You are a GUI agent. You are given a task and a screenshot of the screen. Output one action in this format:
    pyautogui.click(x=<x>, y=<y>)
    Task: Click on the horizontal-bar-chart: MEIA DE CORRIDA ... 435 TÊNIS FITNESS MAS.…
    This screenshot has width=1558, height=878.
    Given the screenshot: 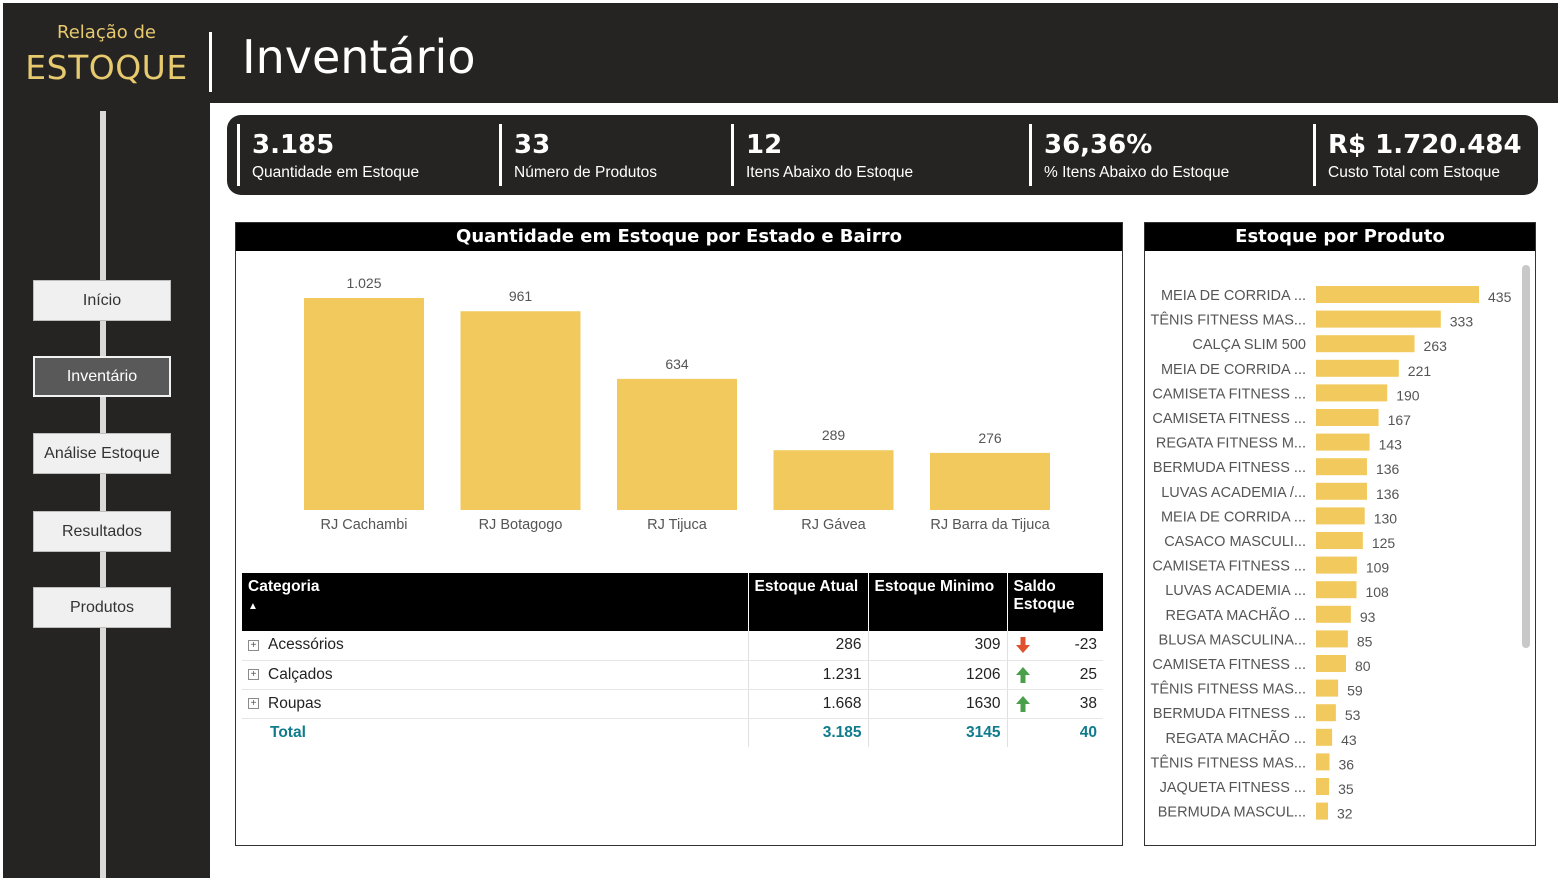 What is the action you would take?
    pyautogui.click(x=1331, y=554)
    